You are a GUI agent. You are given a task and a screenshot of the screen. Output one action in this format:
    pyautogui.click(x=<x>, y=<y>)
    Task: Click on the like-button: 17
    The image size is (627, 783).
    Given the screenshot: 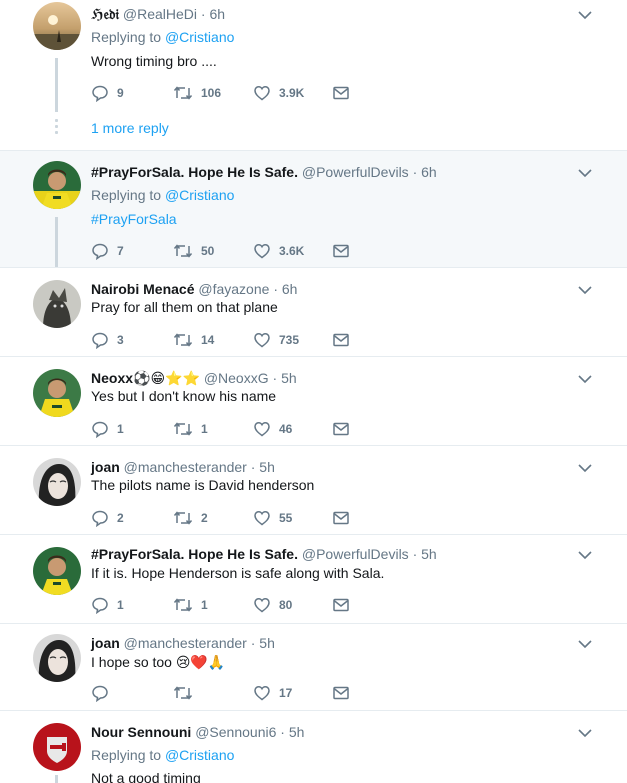 What is the action you would take?
    pyautogui.click(x=272, y=693)
    